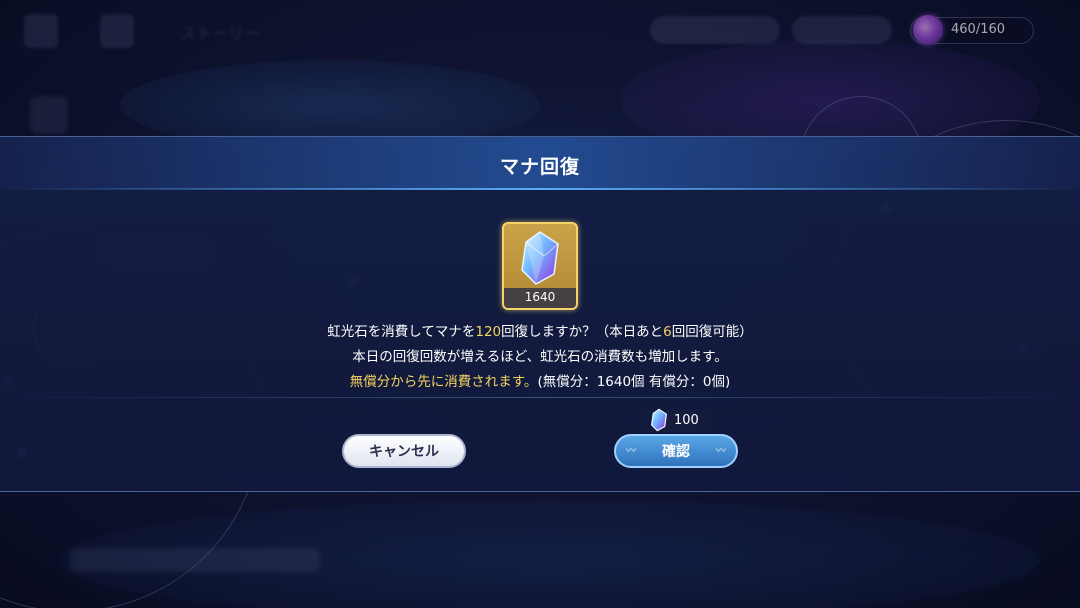  I want to click on message-line-2: 本日の回復回数が増えるほど、虹光石の消費数も増加します。, so click(540, 357).